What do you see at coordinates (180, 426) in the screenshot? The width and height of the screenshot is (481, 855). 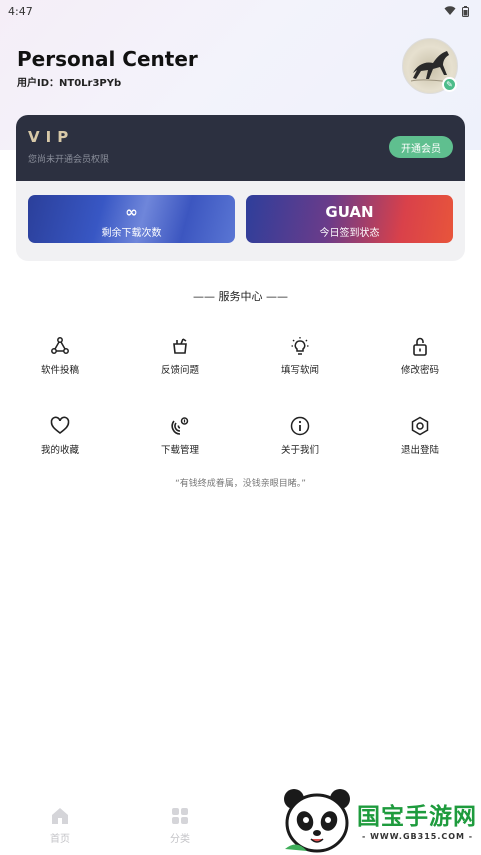 I see `download-manage-icon` at bounding box center [180, 426].